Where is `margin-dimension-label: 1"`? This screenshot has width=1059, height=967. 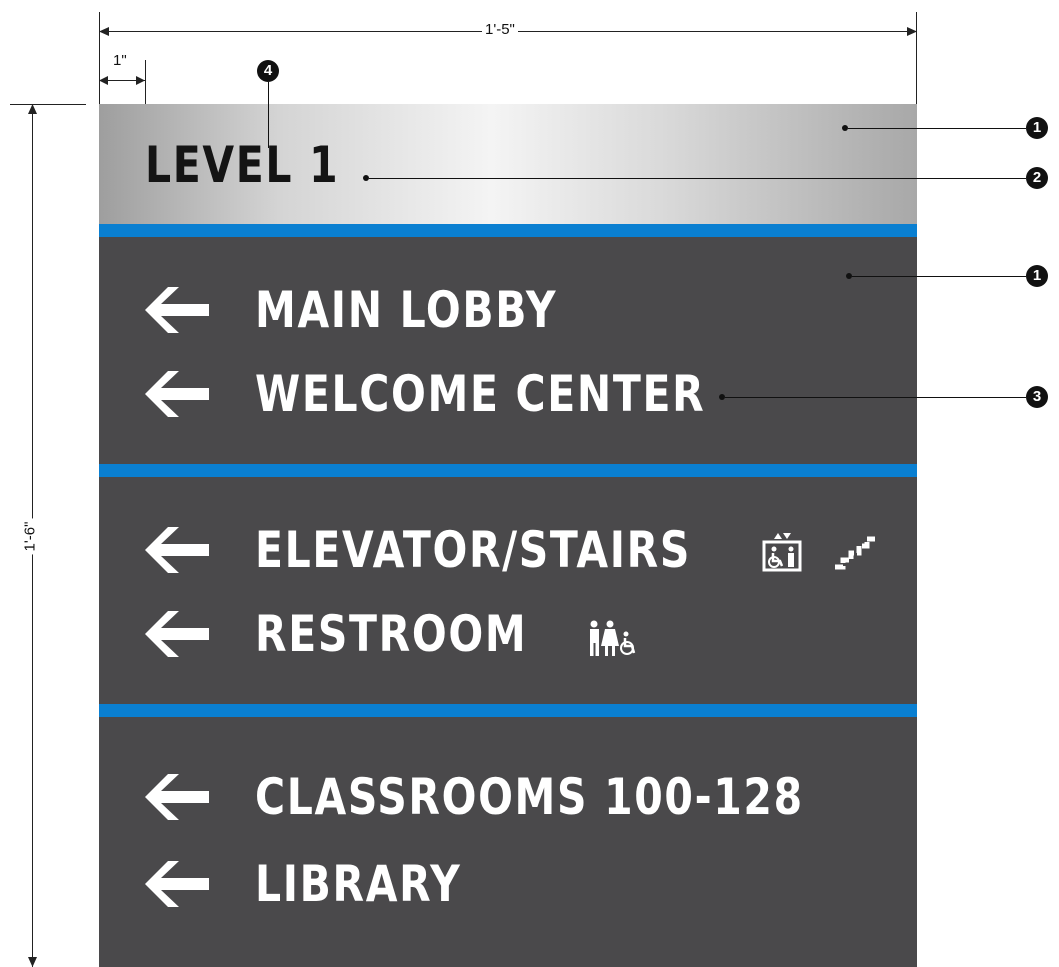
margin-dimension-label: 1" is located at coordinates (120, 60).